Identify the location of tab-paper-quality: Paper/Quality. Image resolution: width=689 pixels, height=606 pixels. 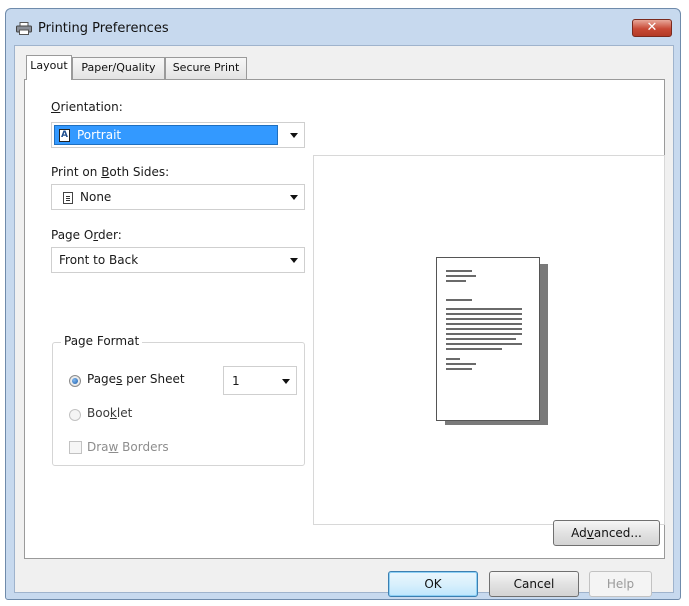
(118, 68).